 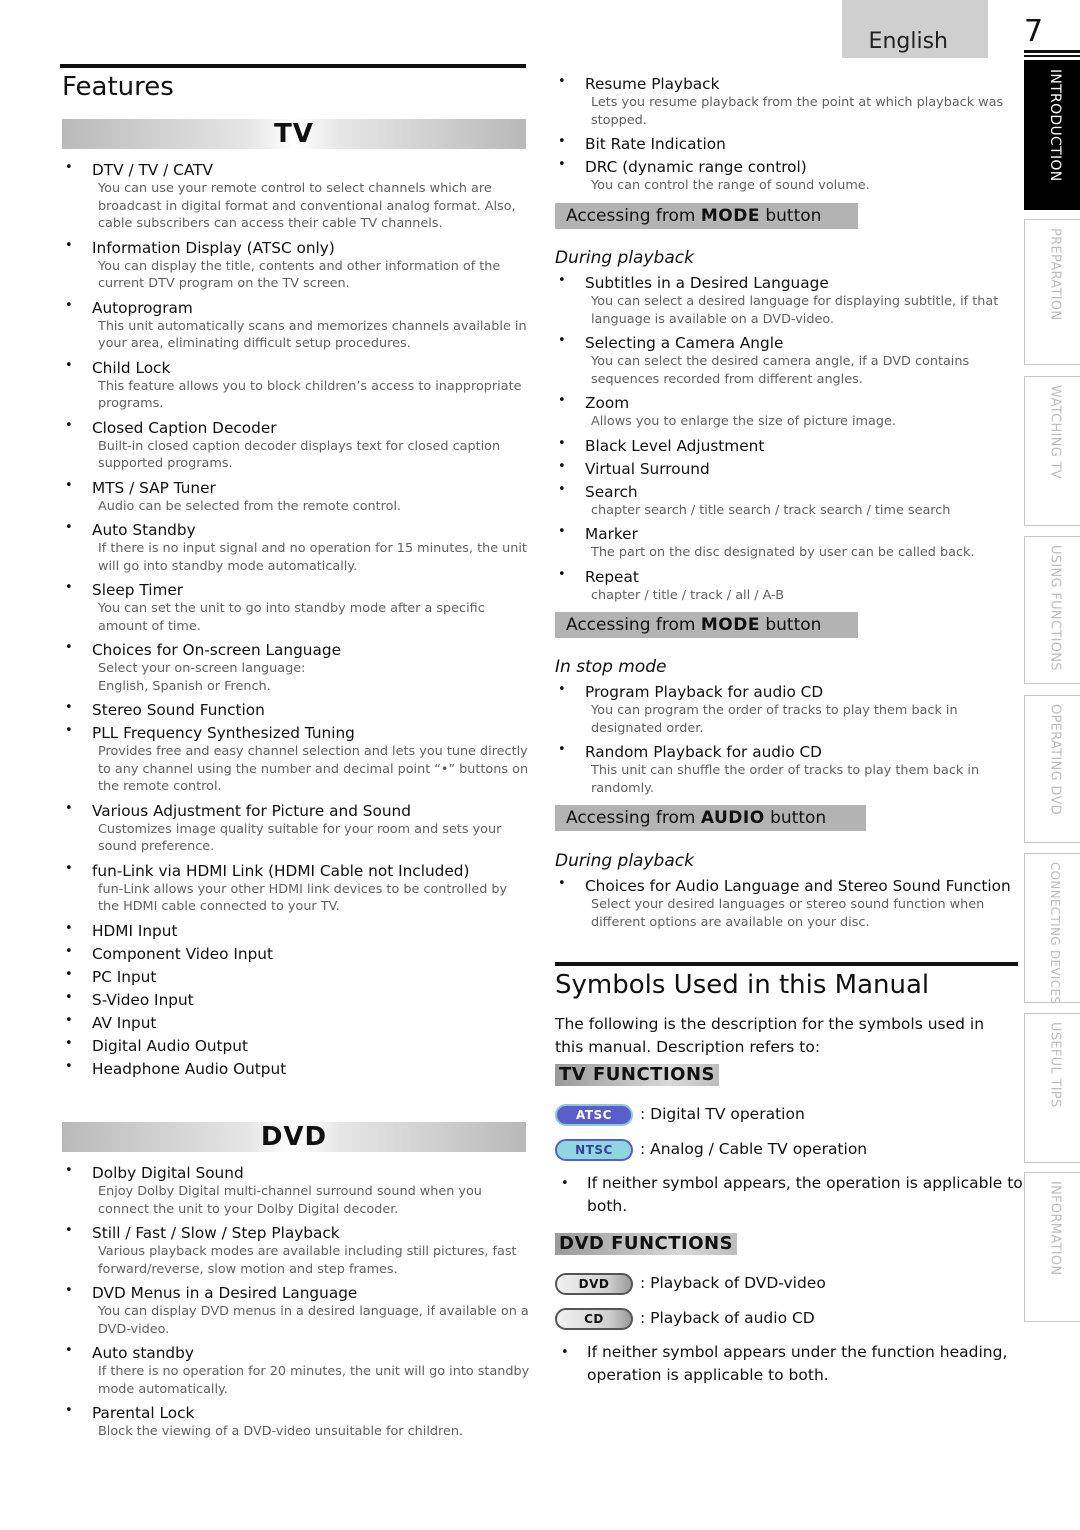 I want to click on tv-section-label: TV, so click(x=294, y=134).